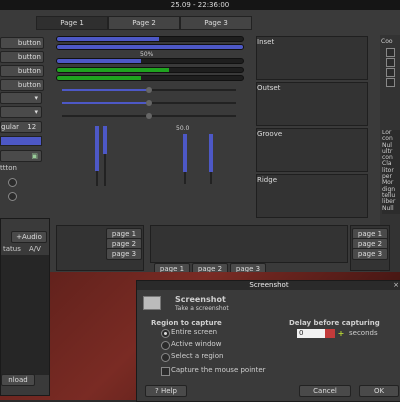  I want to click on button-3: button, so click(22, 71).